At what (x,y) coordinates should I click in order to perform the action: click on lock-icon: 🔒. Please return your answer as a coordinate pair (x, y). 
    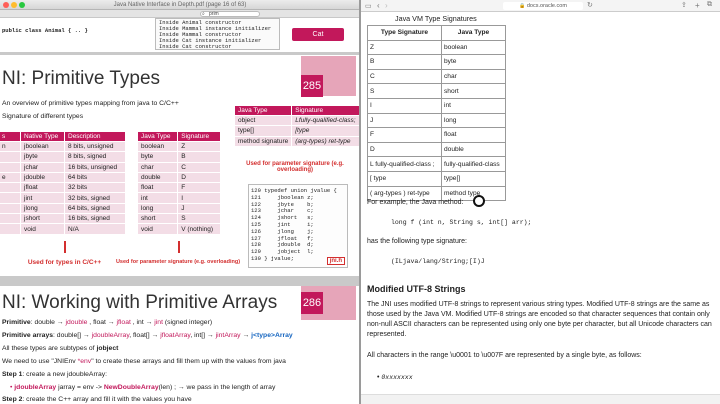
    Looking at the image, I should click on (522, 6).